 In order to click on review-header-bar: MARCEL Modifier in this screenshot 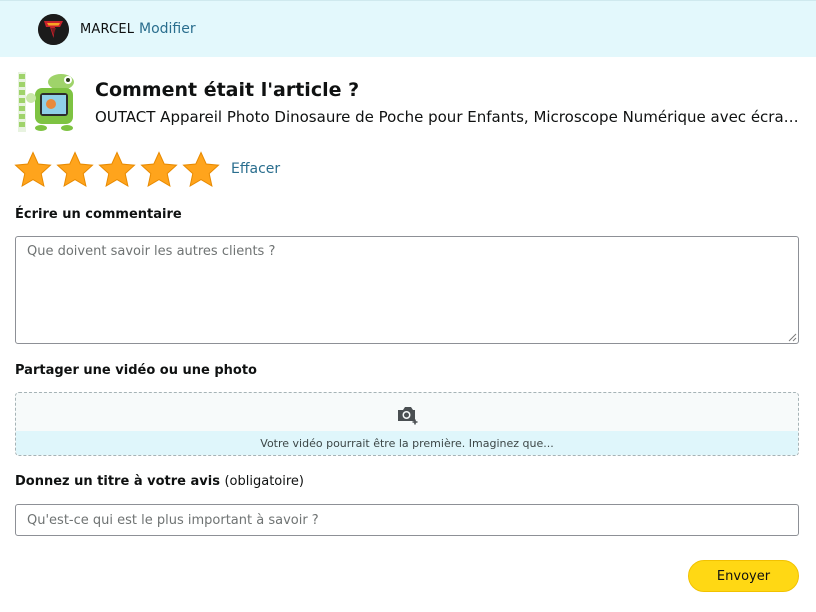, I will do `click(408, 28)`.